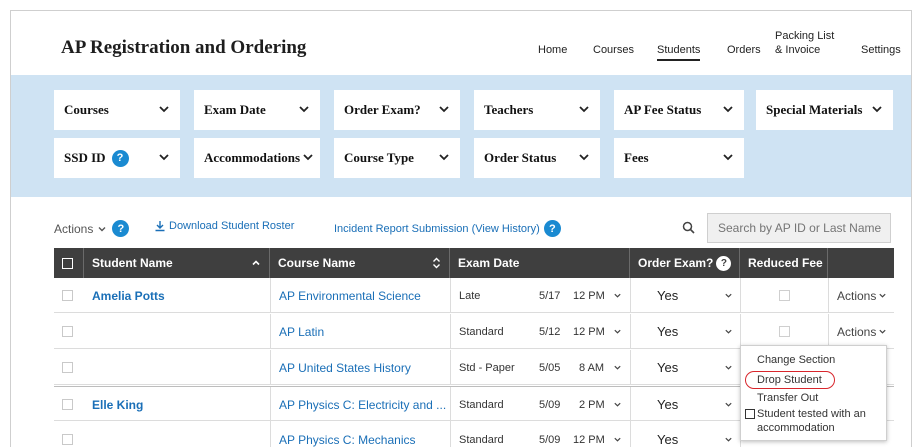  Describe the element at coordinates (799, 228) in the screenshot. I see `search-input` at that location.